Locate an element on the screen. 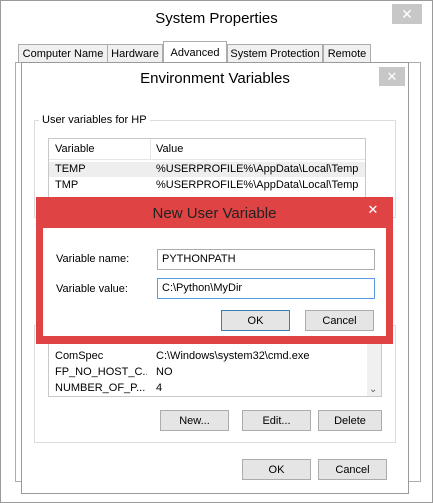 The width and height of the screenshot is (433, 503). user-variables-label: User variables for HP is located at coordinates (94, 120).